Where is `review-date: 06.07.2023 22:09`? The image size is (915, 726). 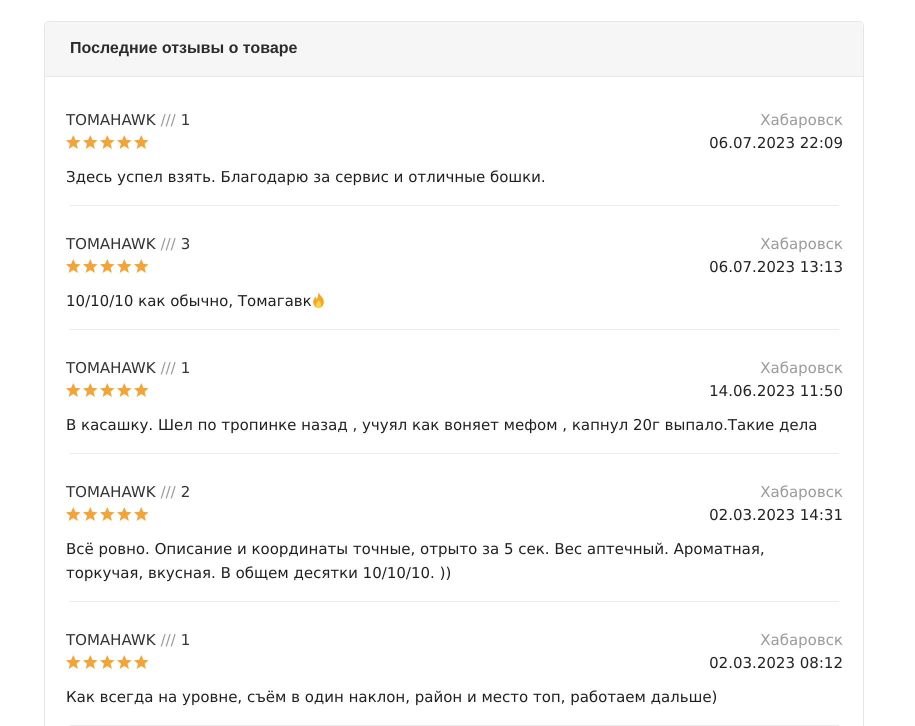
review-date: 06.07.2023 22:09 is located at coordinates (776, 143).